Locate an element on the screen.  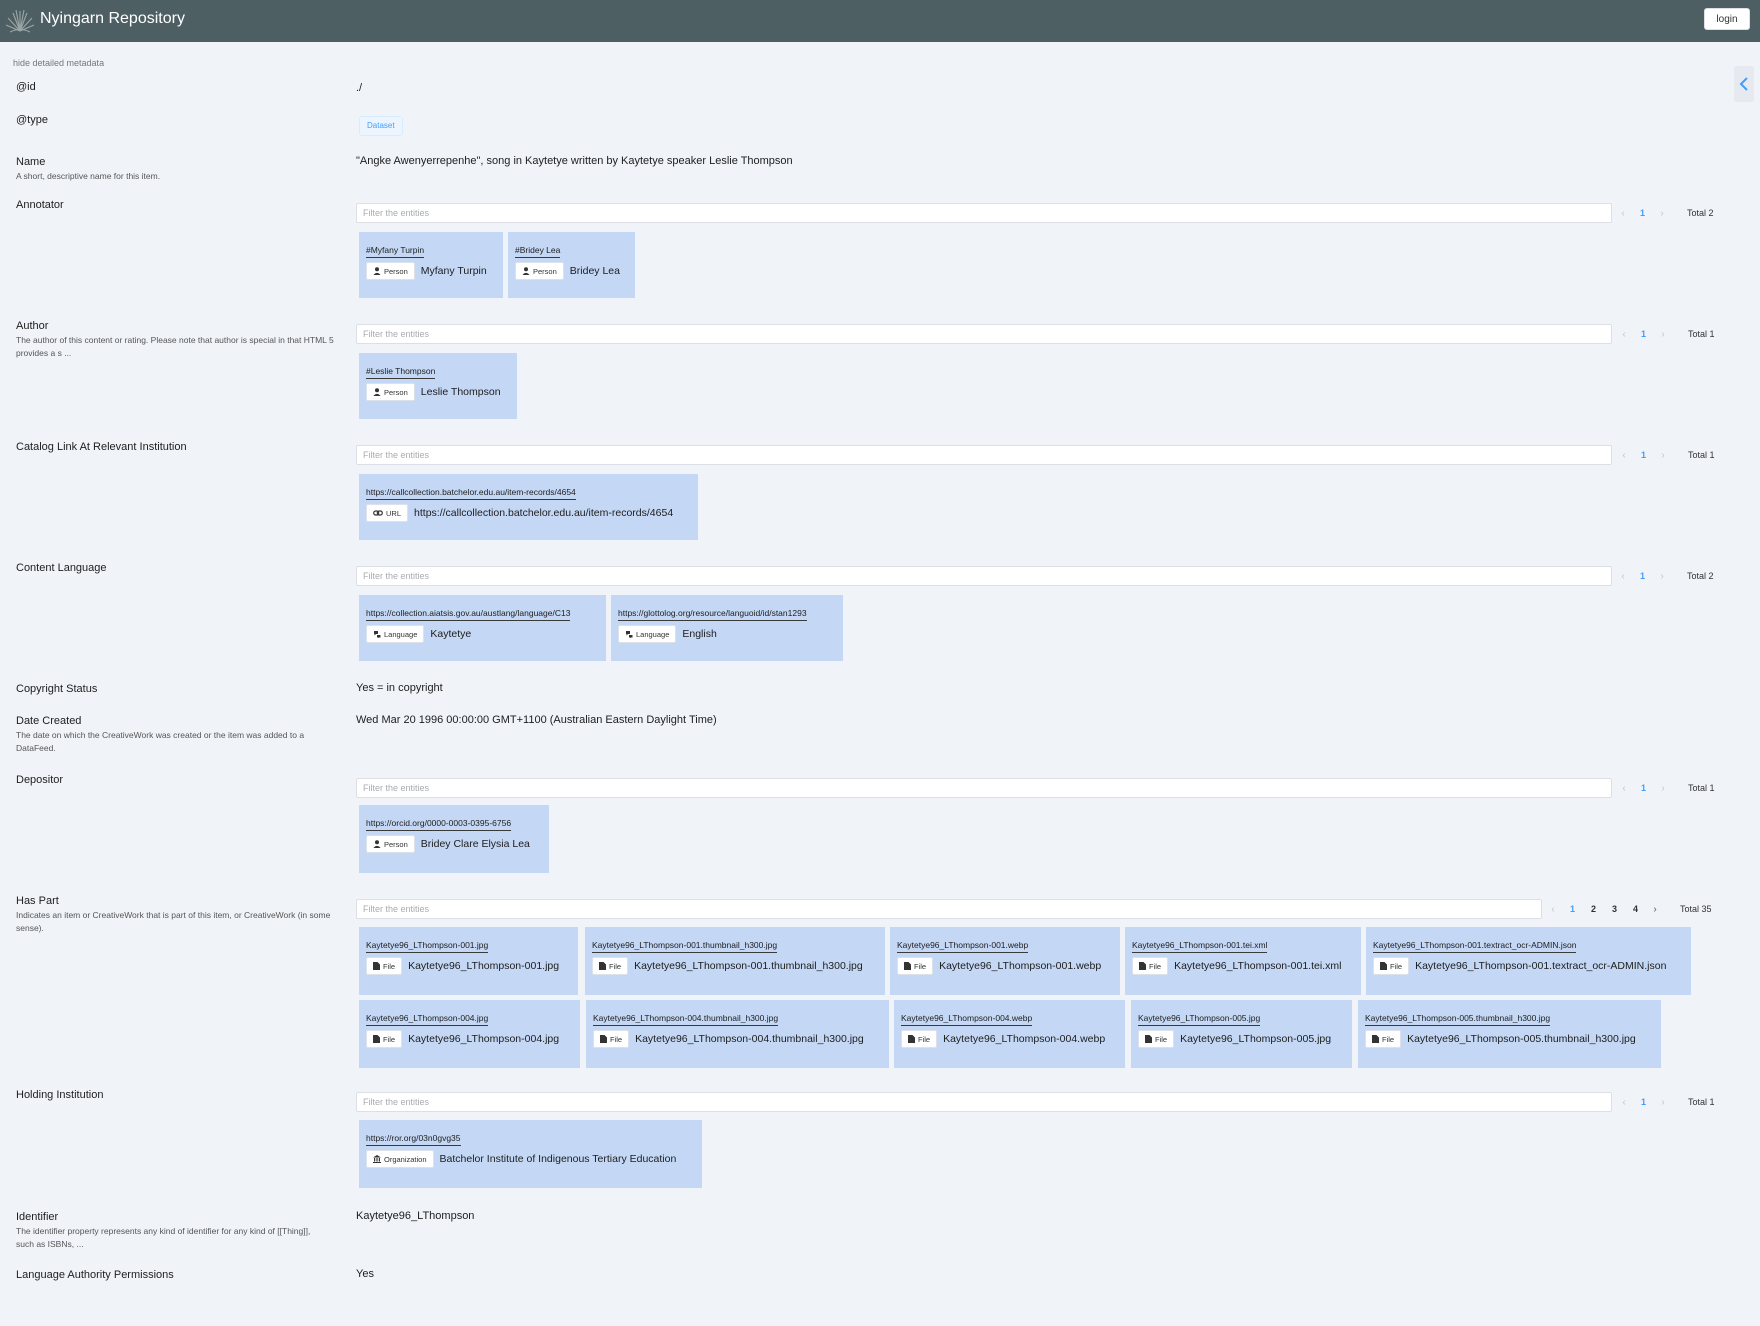
total-count: Total 35 is located at coordinates (1696, 909).